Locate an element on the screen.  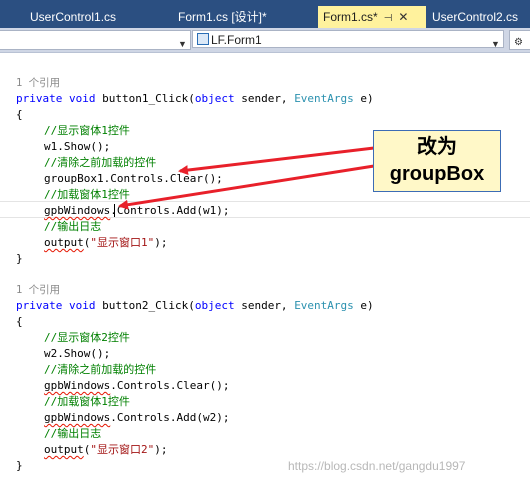
arrow-to-groupbox1 is located at coordinates (276, 161).